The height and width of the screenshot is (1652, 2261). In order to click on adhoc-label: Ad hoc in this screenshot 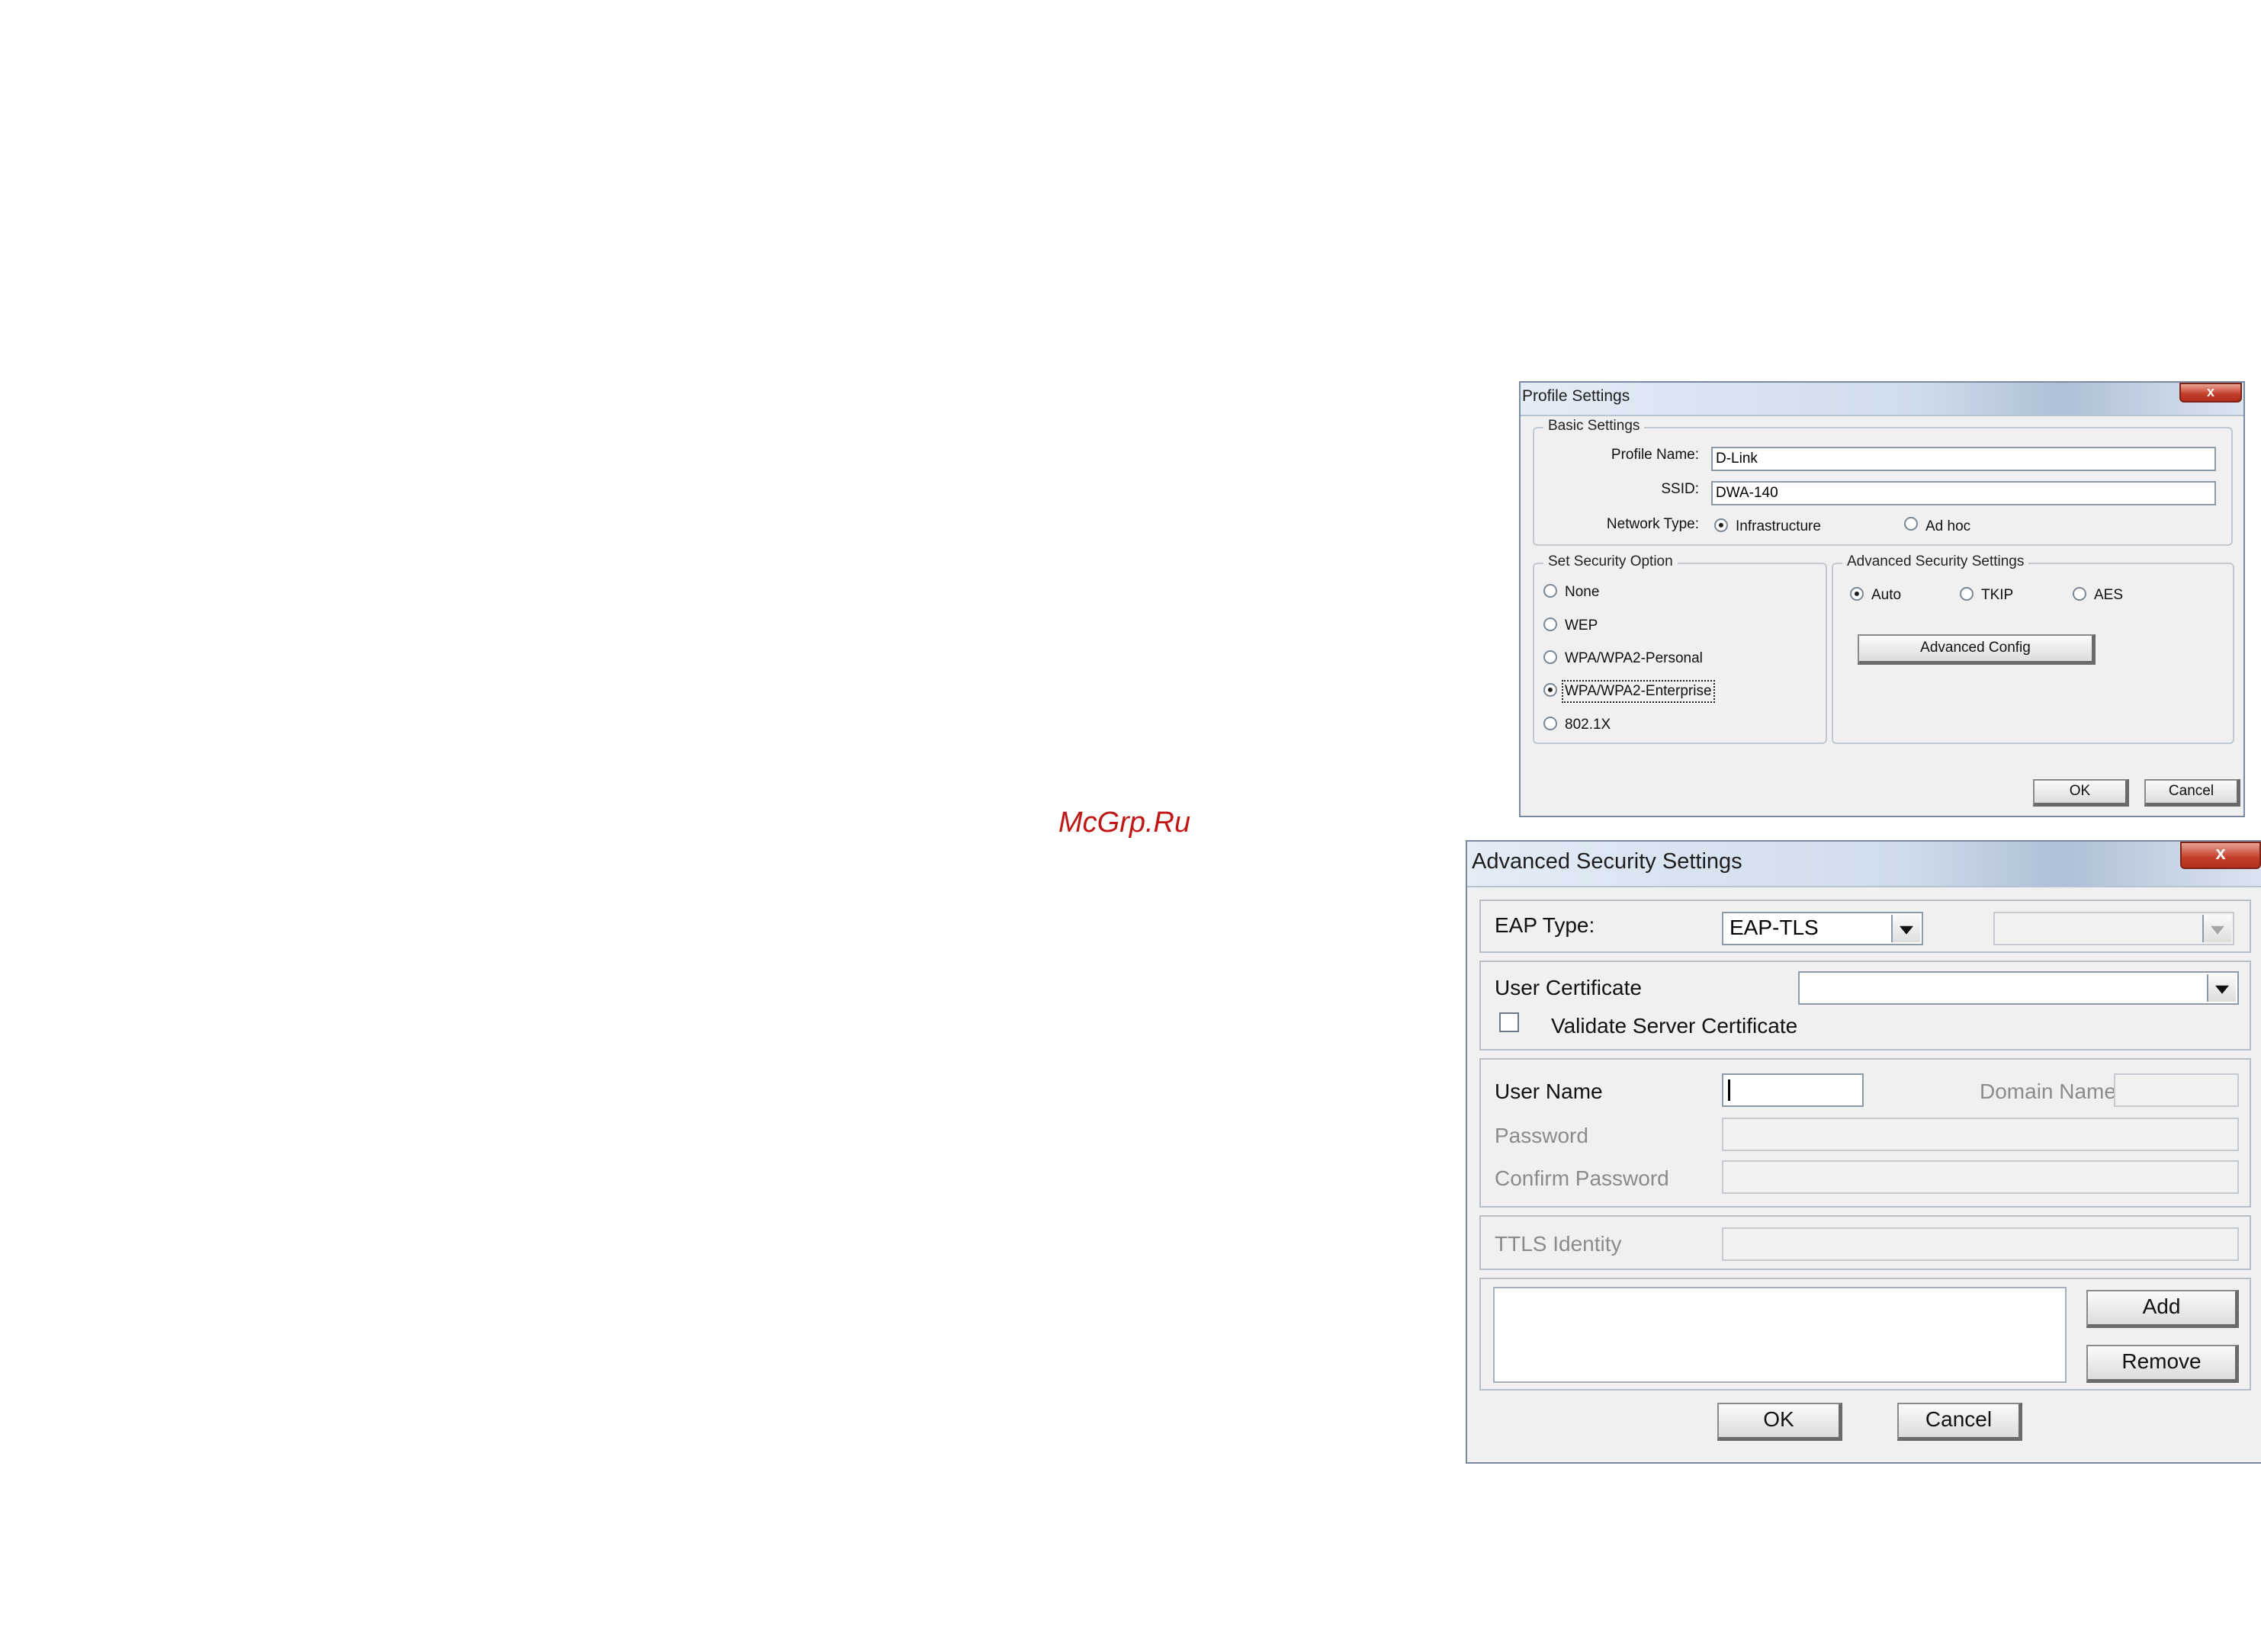, I will do `click(1948, 526)`.